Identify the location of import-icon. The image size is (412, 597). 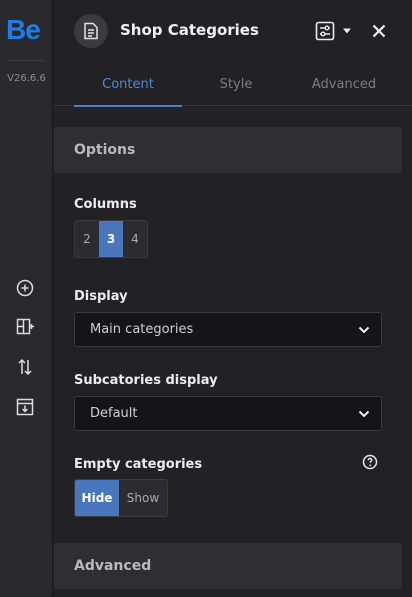
(25, 407).